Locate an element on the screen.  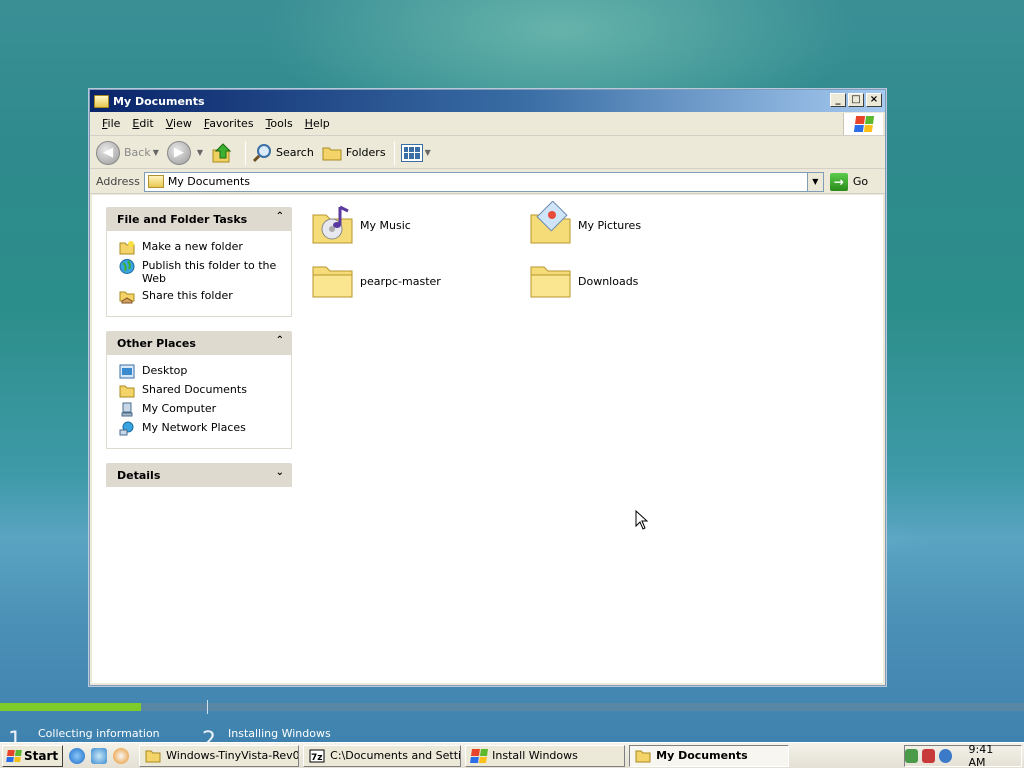
back-button: ◀ Back ▼ is located at coordinates (127, 152).